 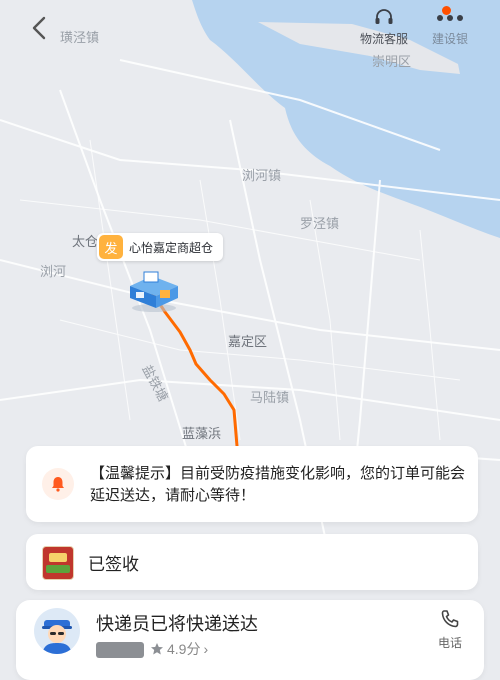 What do you see at coordinates (113, 564) in the screenshot?
I see `status-label: 已签收` at bounding box center [113, 564].